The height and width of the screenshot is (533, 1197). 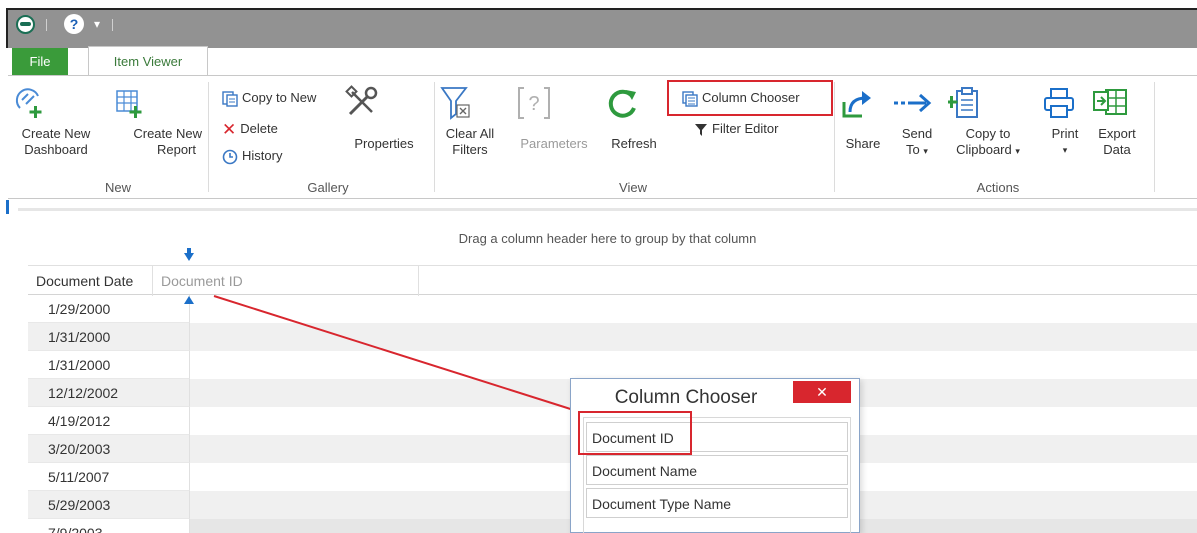 I want to click on copy-to-new-button: Copy to New, so click(x=269, y=98).